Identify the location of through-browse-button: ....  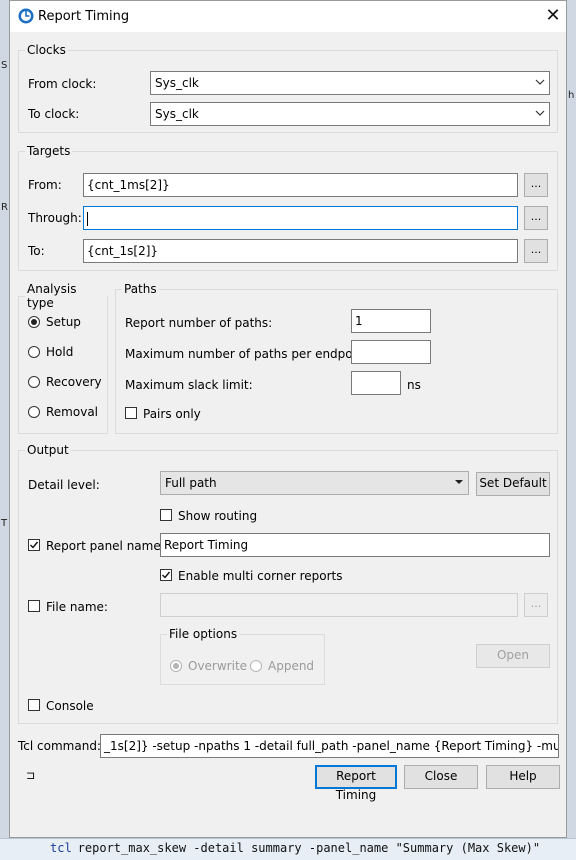
(536, 218).